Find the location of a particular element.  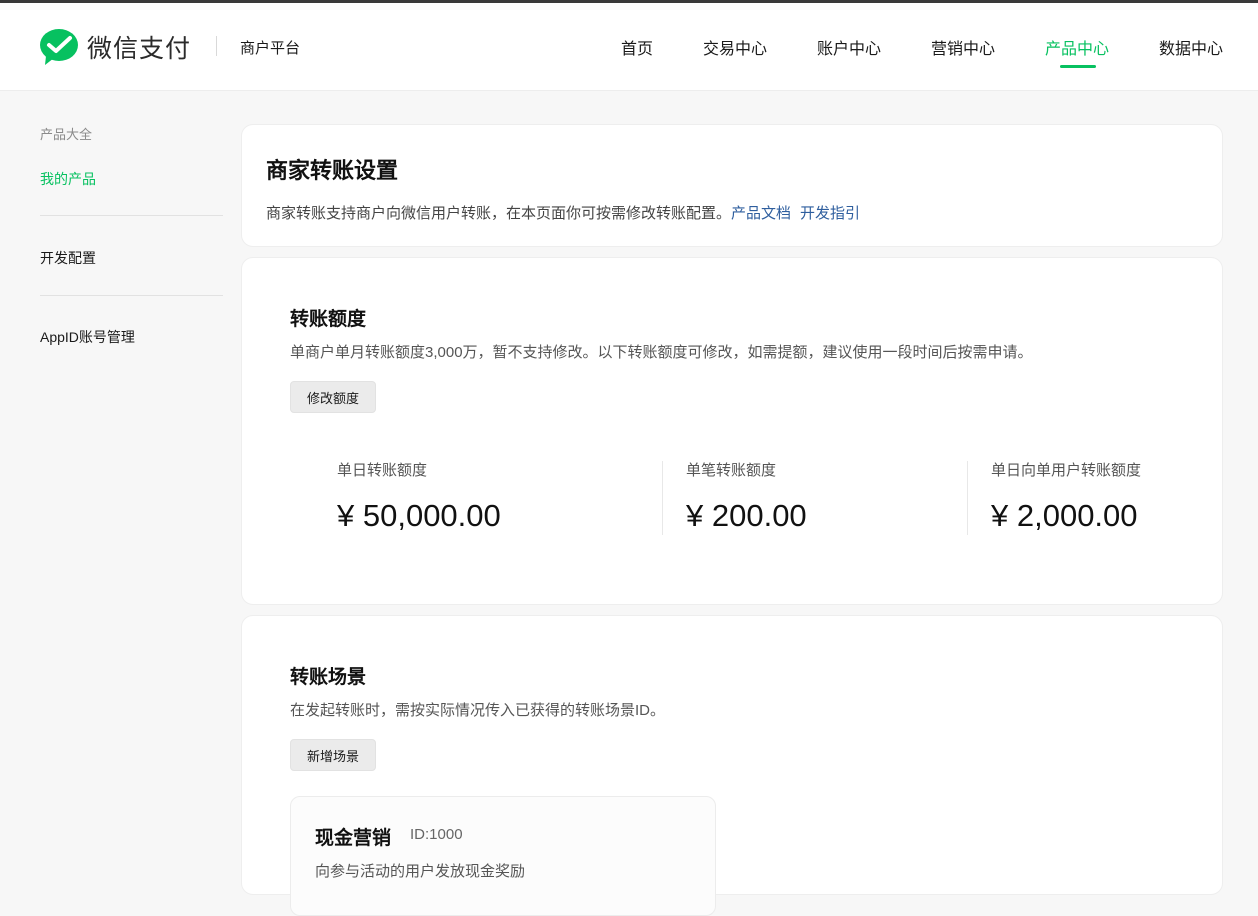

main-nav: 首页 交易中心 账户中心 营销中心 产品中心 数据中心 is located at coordinates (629, 47).